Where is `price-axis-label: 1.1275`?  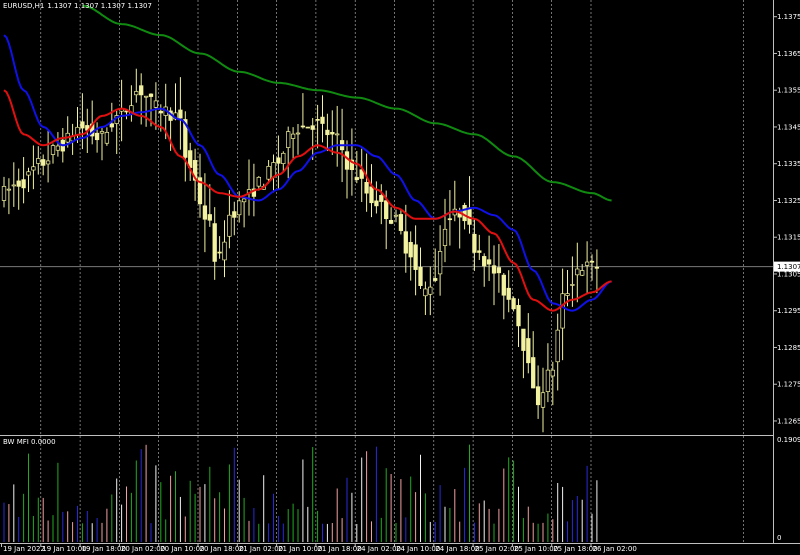
price-axis-label: 1.1275 is located at coordinates (788, 385).